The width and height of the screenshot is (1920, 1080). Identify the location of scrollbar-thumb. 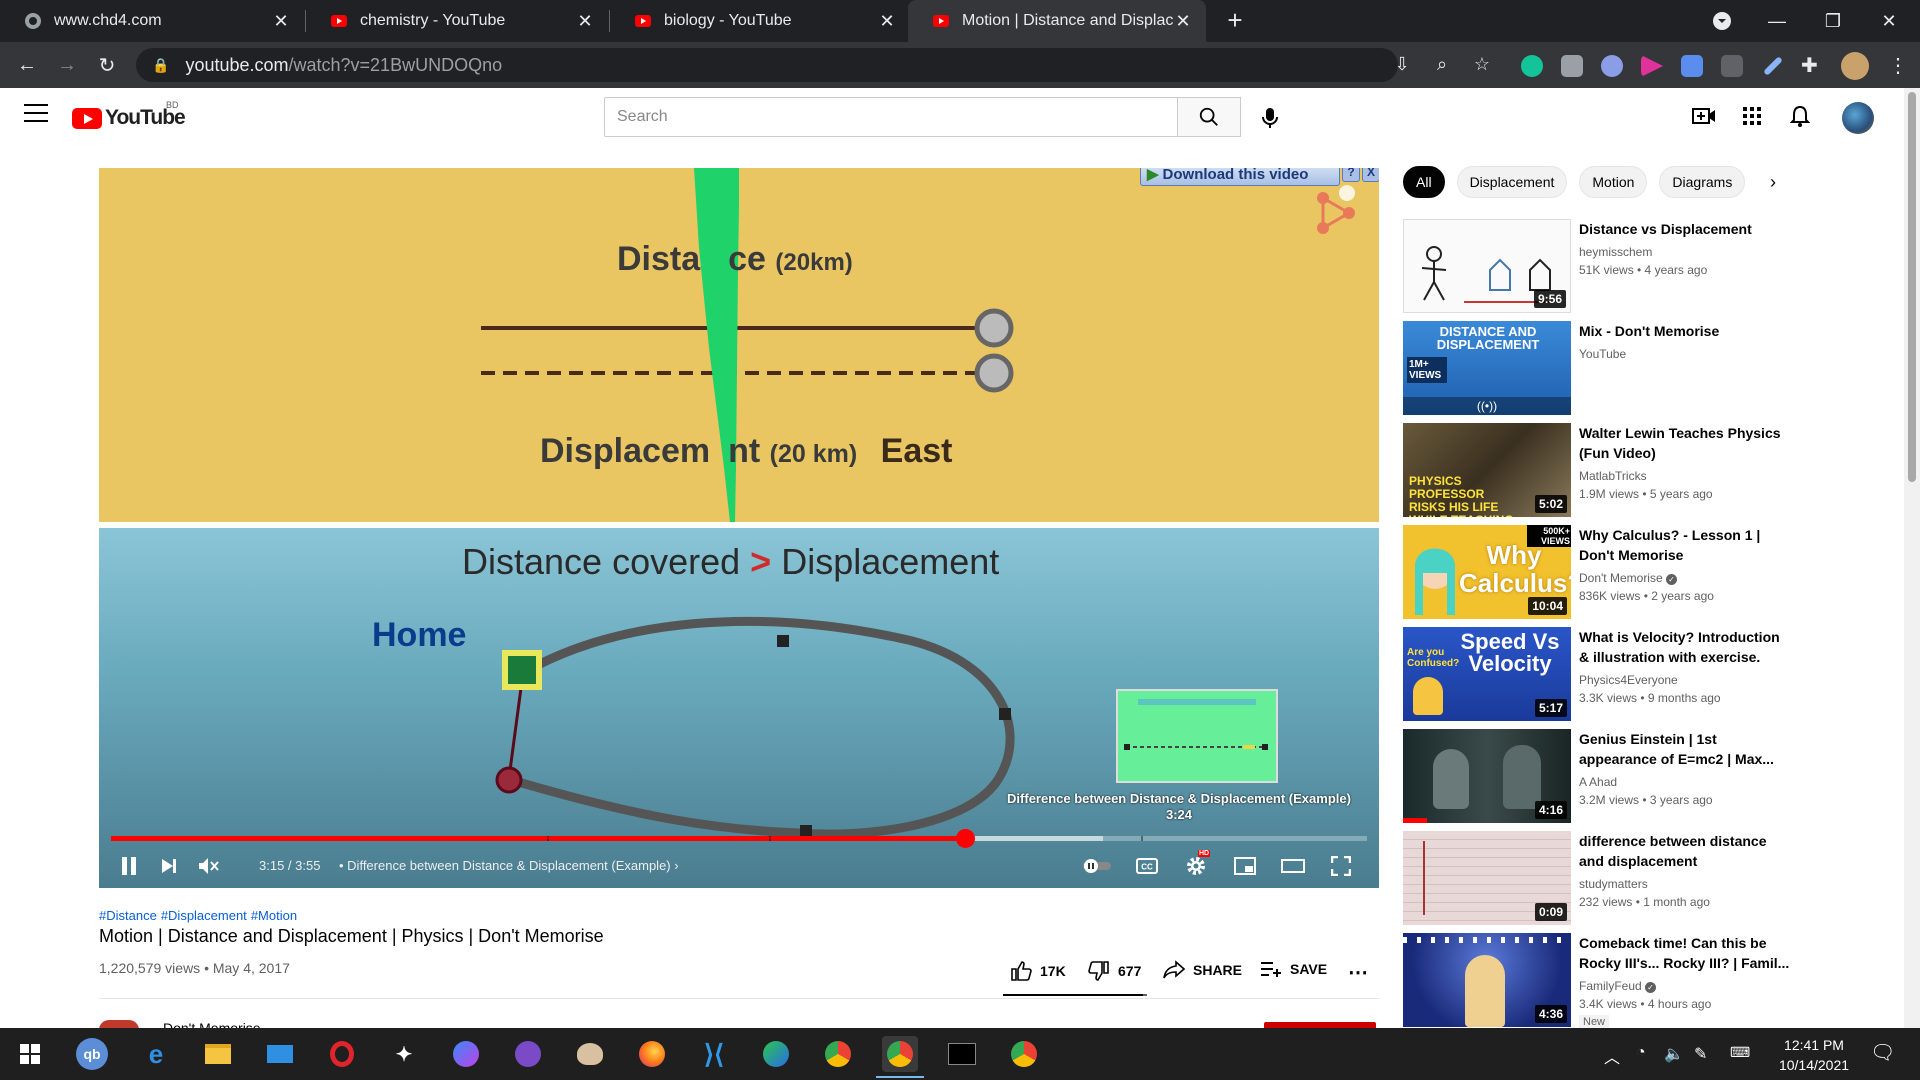
(1912, 287).